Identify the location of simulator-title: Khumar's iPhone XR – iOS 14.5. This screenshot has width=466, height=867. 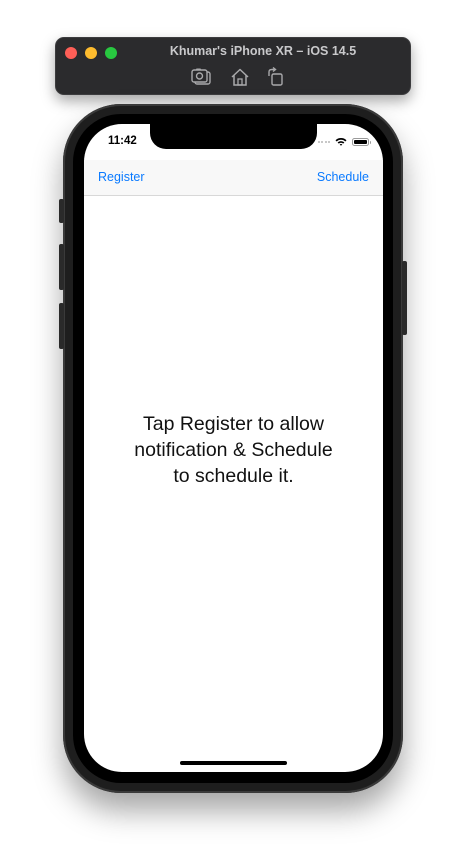
(263, 51).